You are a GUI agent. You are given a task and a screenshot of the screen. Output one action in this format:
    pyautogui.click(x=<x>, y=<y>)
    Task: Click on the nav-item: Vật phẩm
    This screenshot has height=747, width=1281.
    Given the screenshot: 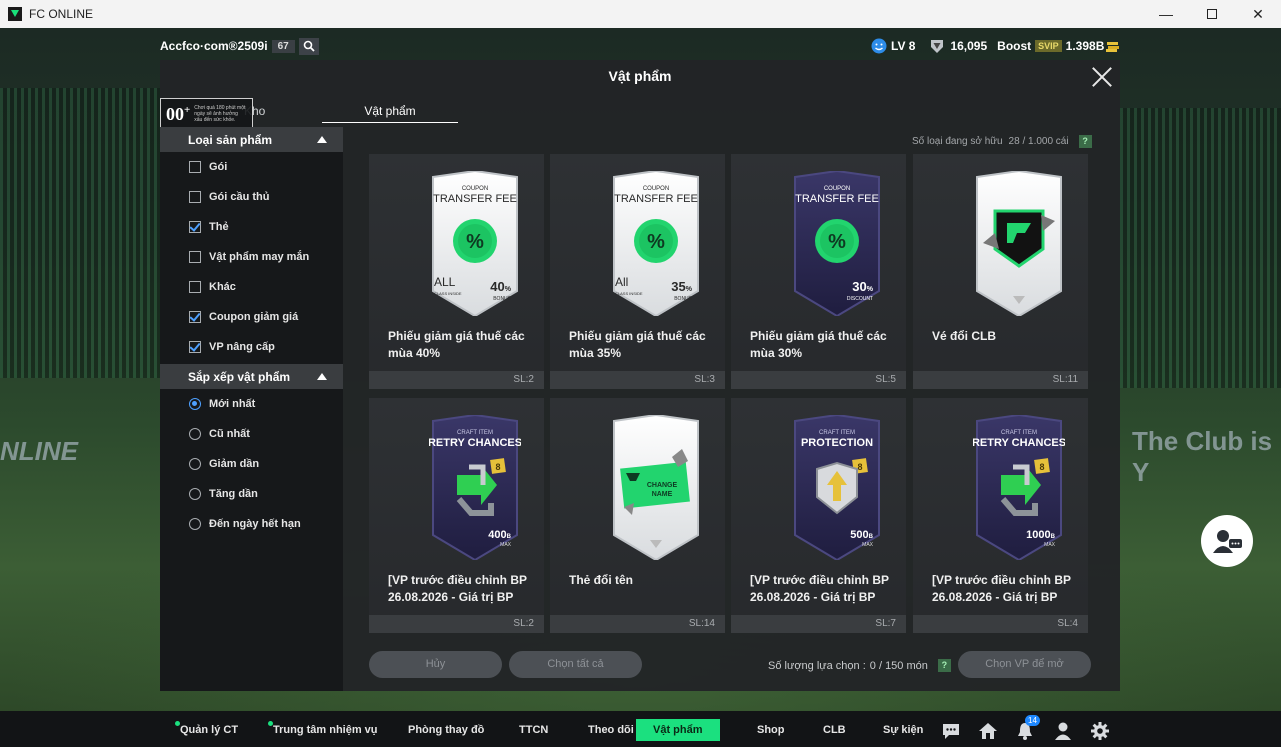 What is the action you would take?
    pyautogui.click(x=678, y=730)
    